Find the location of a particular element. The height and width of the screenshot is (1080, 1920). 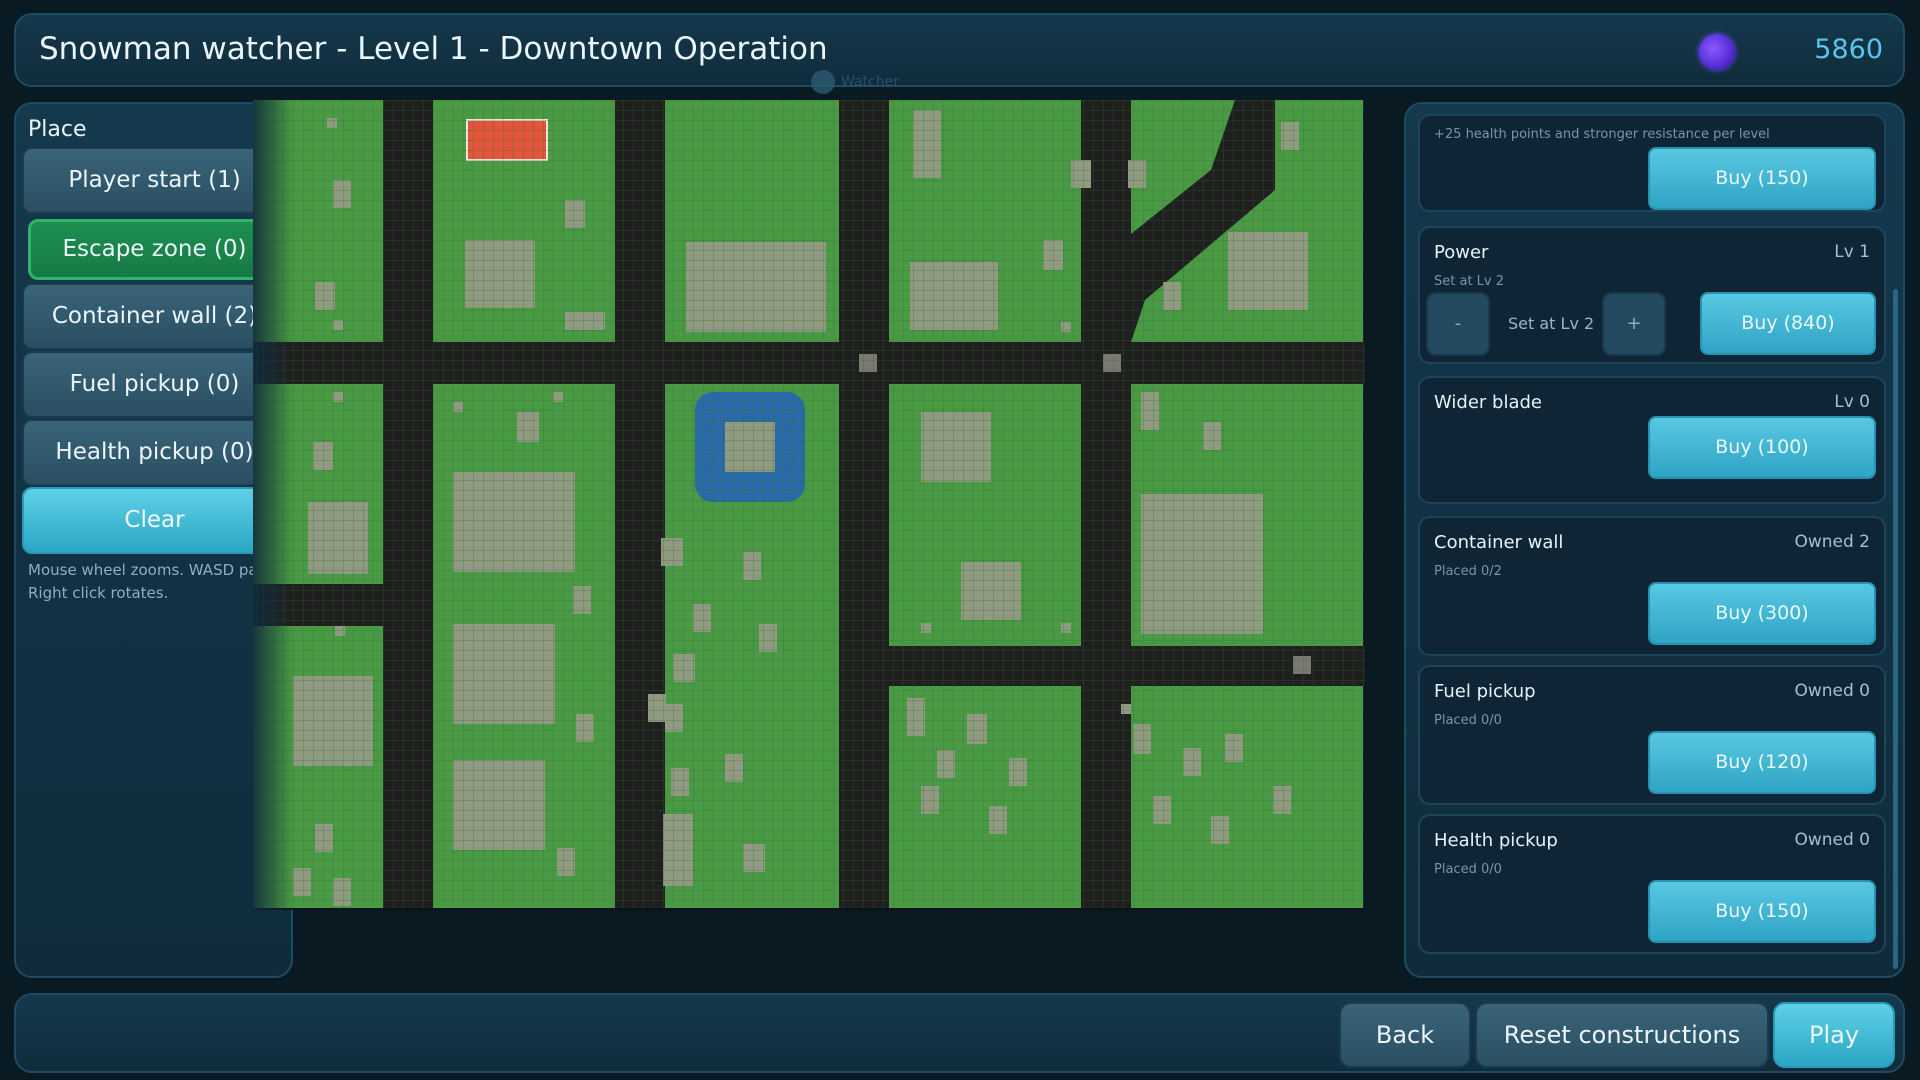

place-fuel-pickup-button: Fuel pickup (0) is located at coordinates (154, 384).